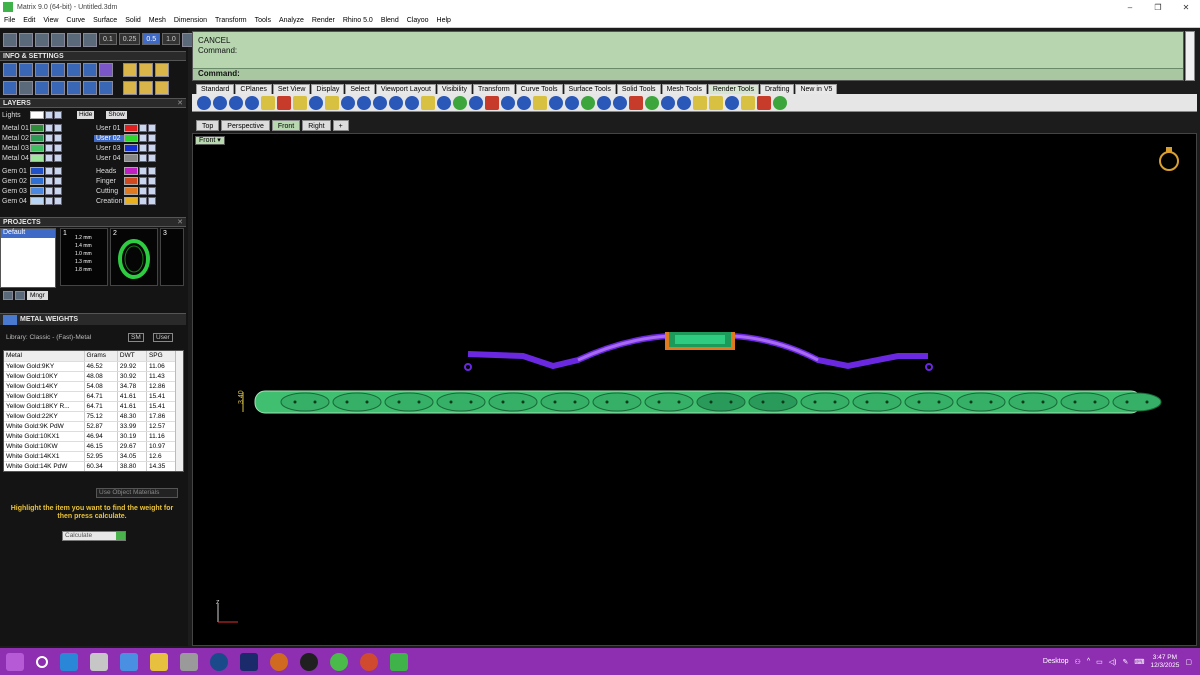 The width and height of the screenshot is (1200, 675). Describe the element at coordinates (816, 89) in the screenshot. I see `toolbar-tab: New in V5` at that location.